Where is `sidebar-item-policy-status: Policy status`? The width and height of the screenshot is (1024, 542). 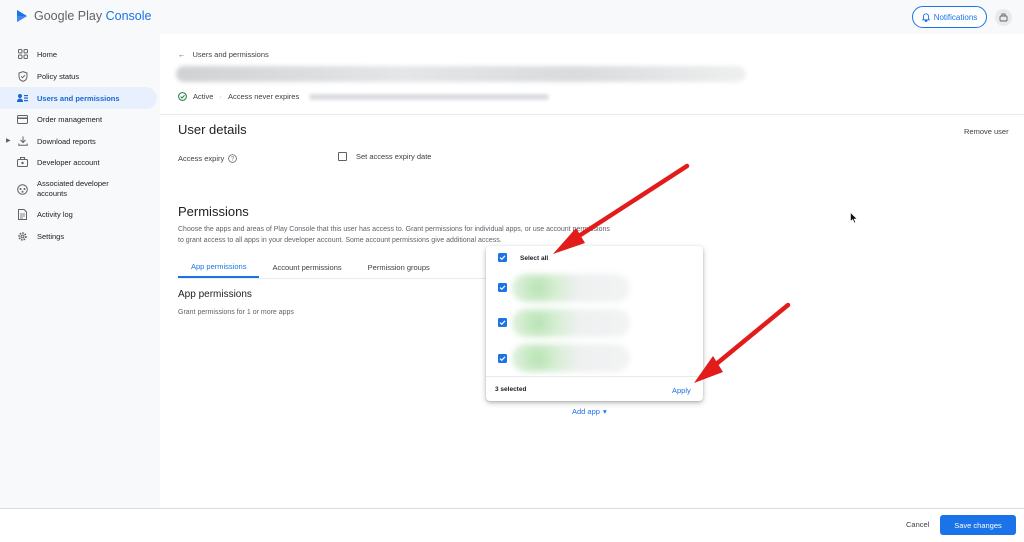
sidebar-item-policy-status: Policy status is located at coordinates (78, 76).